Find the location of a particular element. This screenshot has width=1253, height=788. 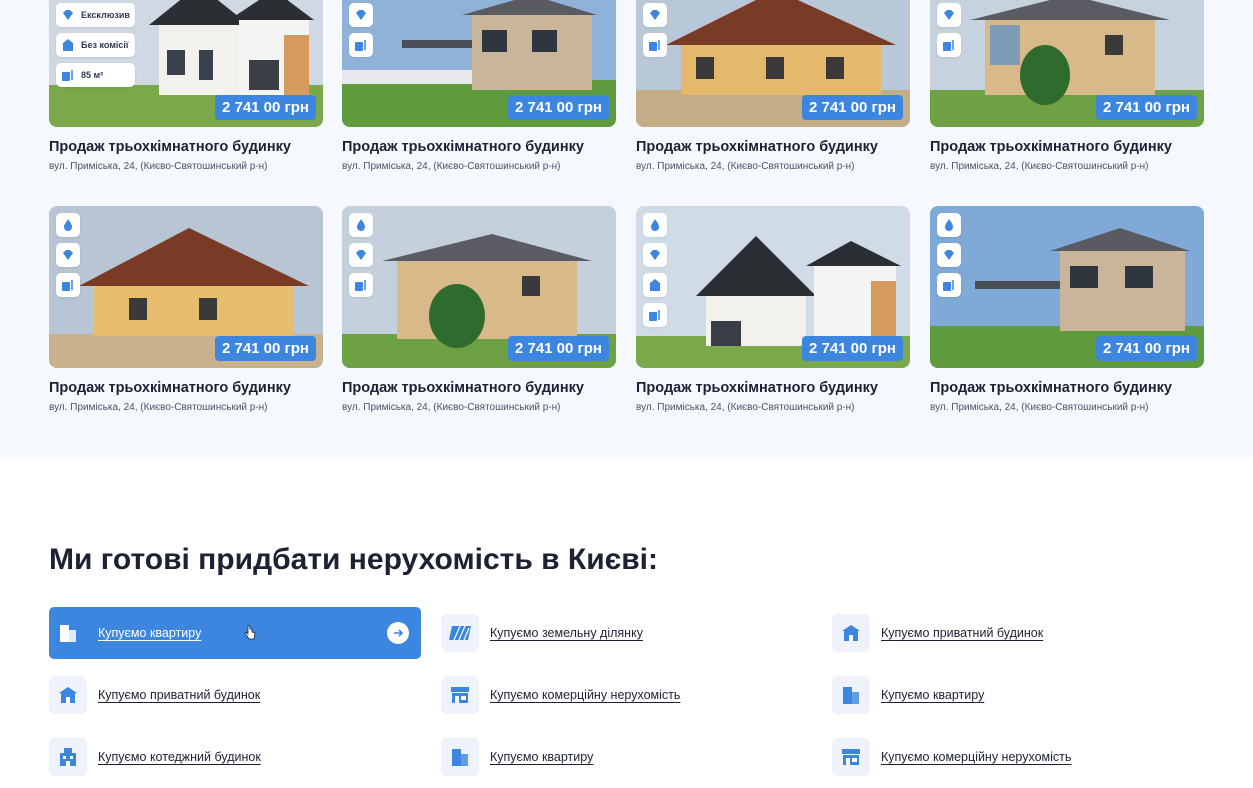

hand-cursor-icon is located at coordinates (250, 632).